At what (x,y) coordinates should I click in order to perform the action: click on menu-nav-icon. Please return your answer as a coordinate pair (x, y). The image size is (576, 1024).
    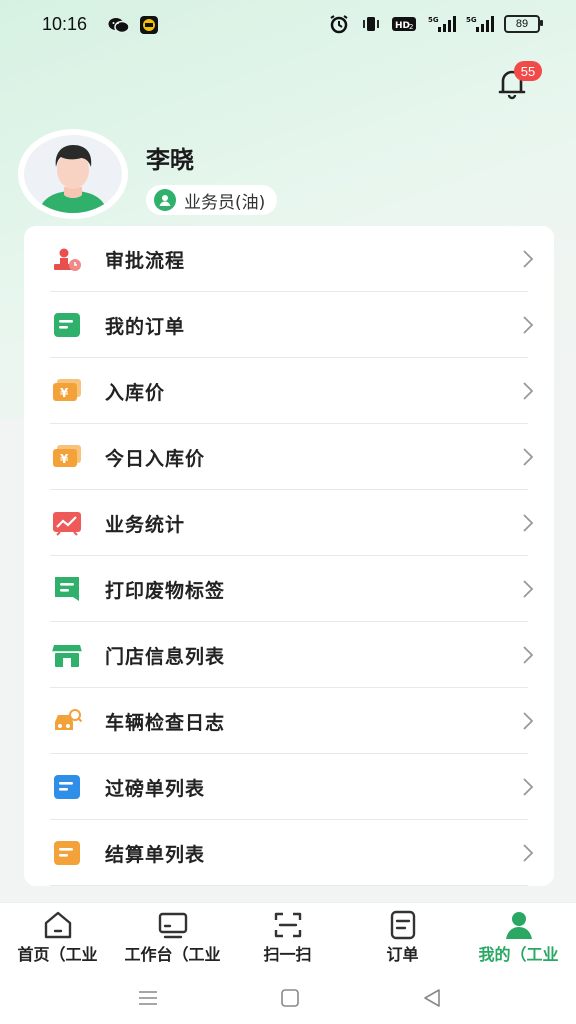
    Looking at the image, I should click on (148, 998).